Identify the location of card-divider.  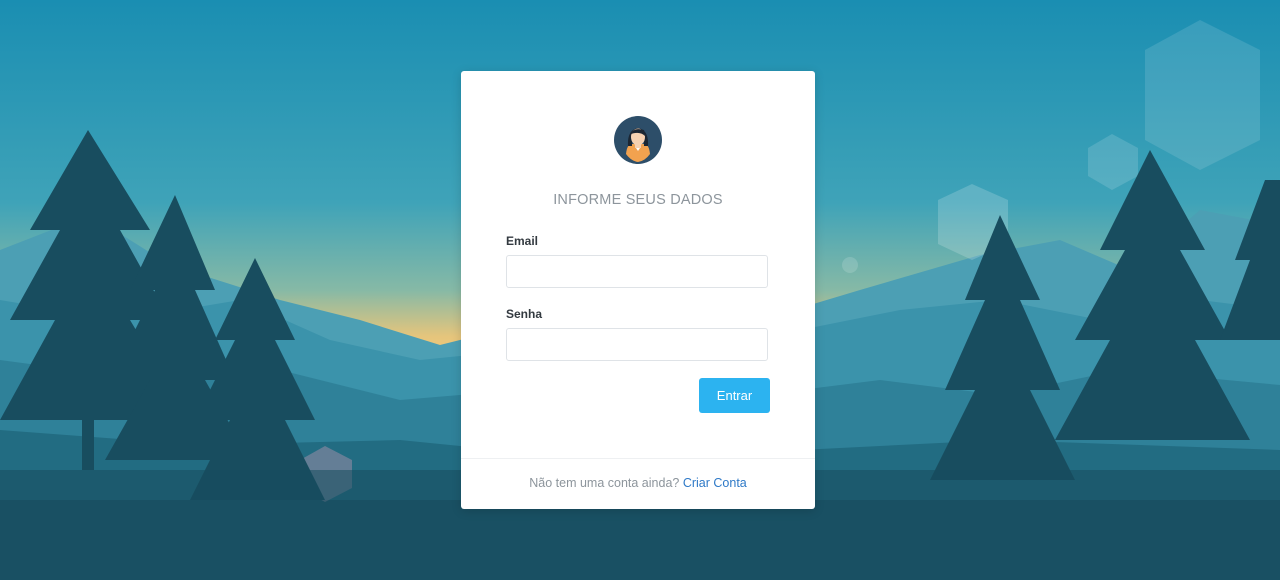
(638, 458).